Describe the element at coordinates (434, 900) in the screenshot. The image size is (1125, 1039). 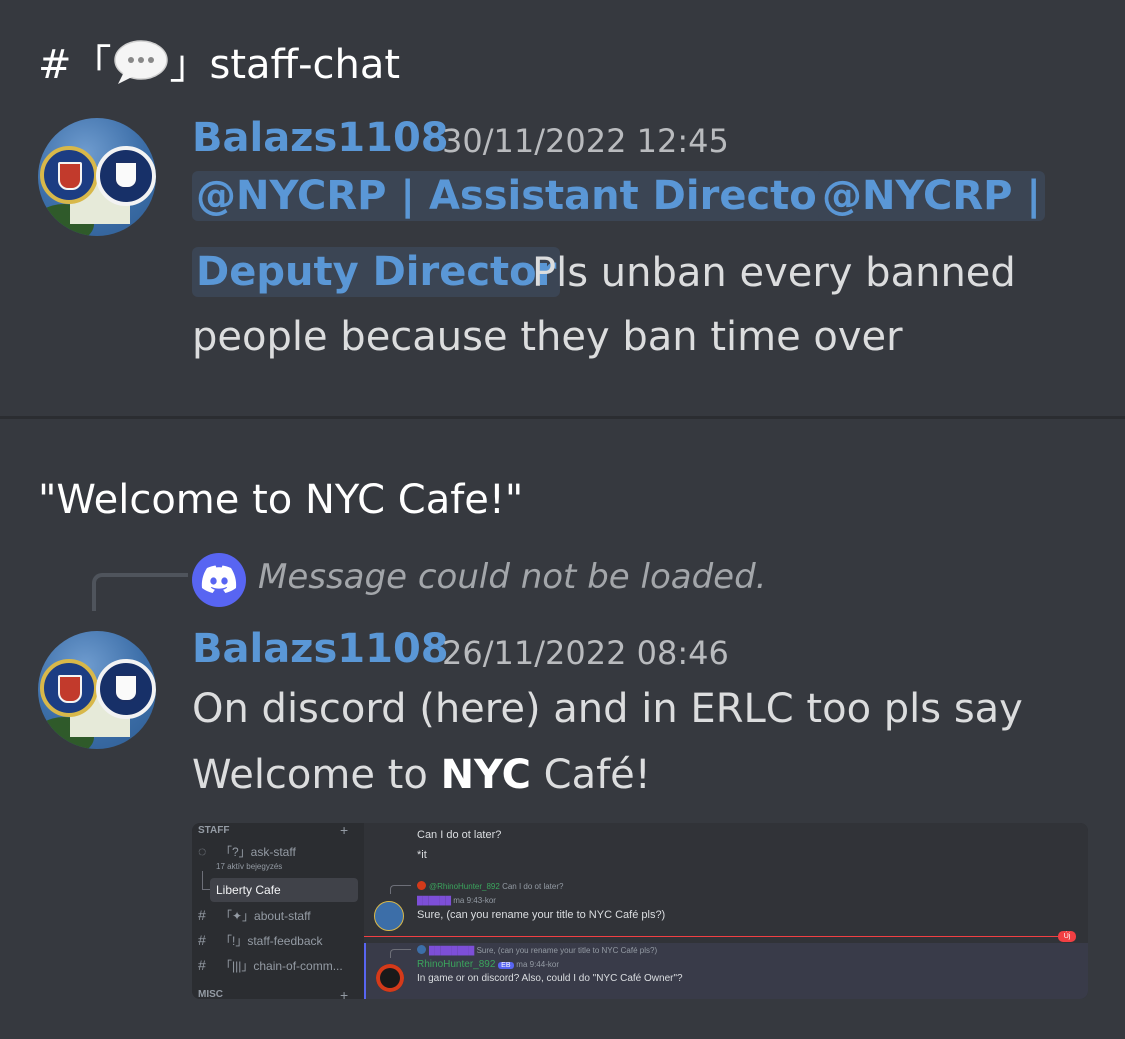
I see `redacted-author: ██████` at that location.